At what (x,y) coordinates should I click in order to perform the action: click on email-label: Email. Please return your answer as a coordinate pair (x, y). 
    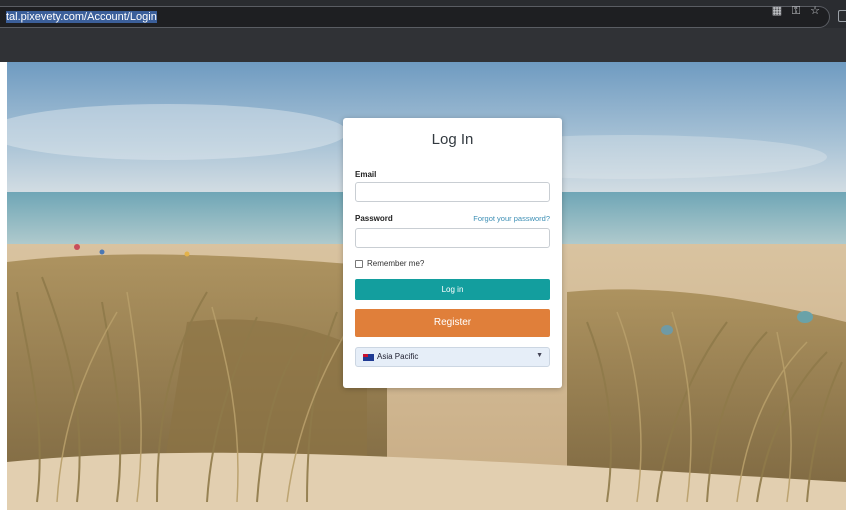
    Looking at the image, I should click on (366, 174).